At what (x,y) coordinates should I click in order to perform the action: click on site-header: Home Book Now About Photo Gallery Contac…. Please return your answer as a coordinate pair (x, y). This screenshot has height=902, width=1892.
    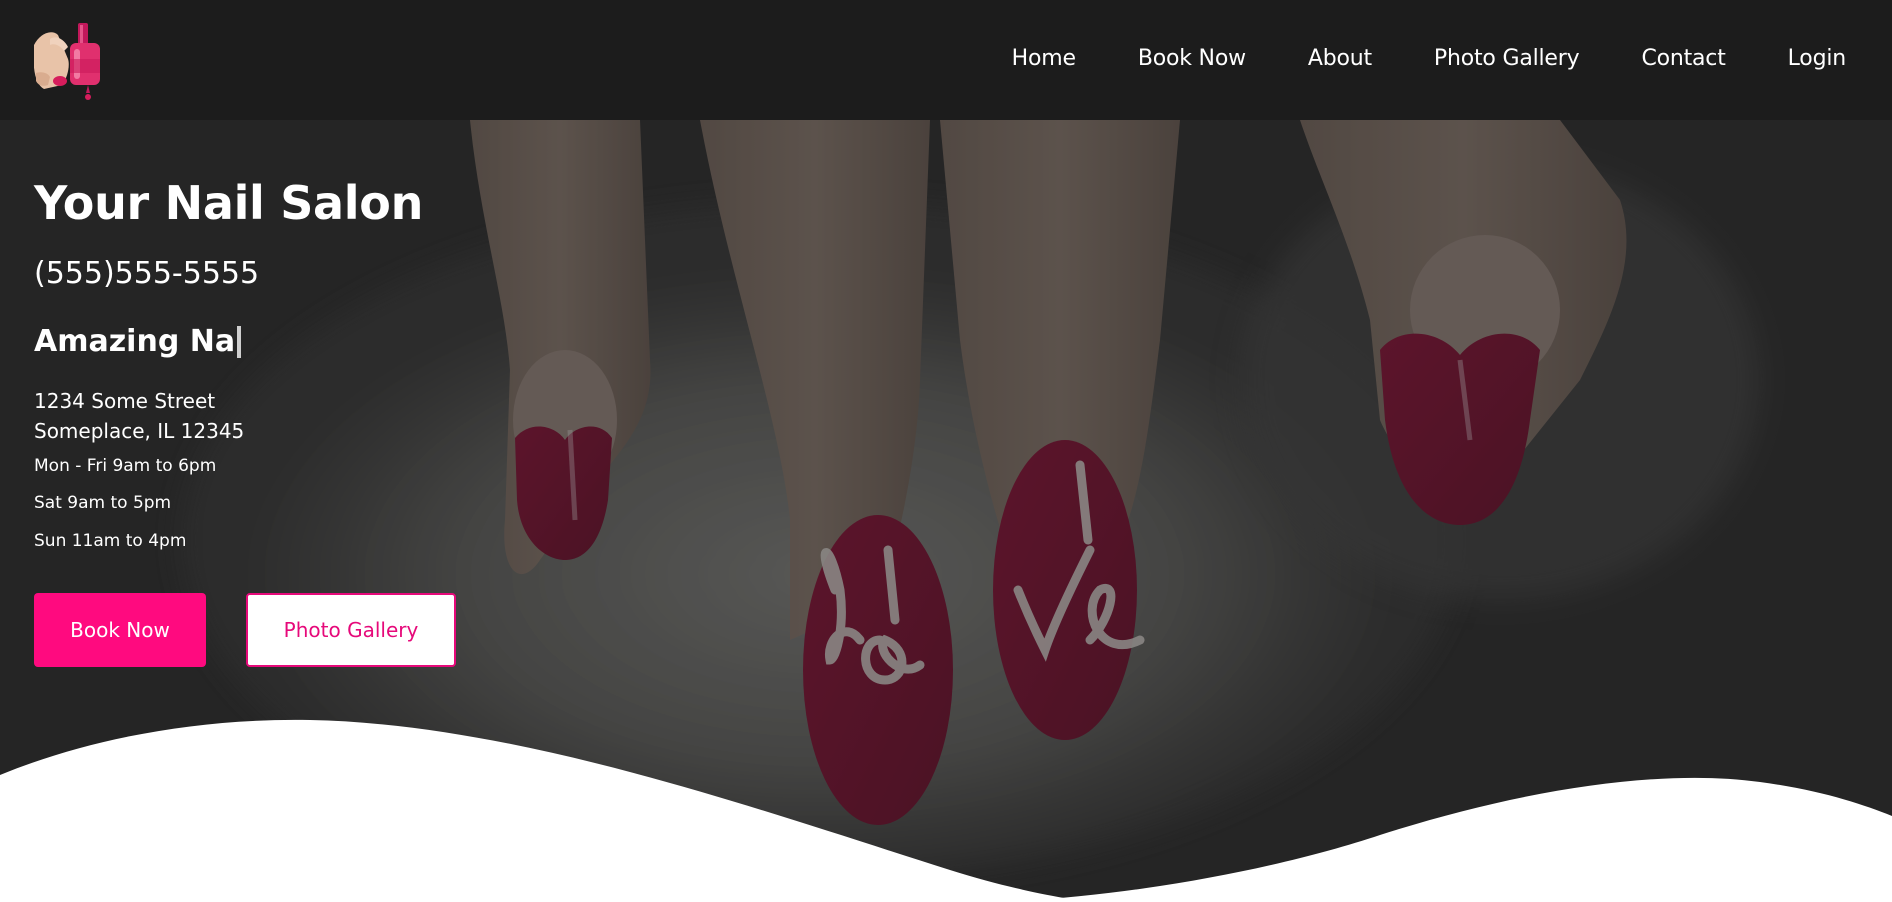
    Looking at the image, I should click on (946, 60).